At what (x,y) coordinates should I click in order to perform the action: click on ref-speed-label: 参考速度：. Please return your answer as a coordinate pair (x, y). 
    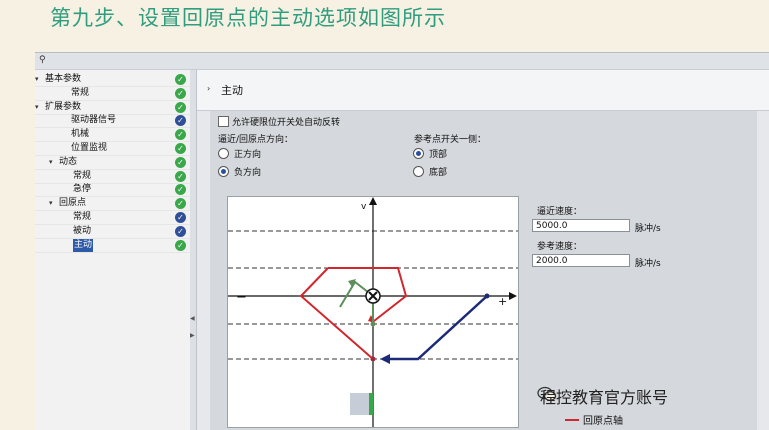
    Looking at the image, I should click on (560, 247).